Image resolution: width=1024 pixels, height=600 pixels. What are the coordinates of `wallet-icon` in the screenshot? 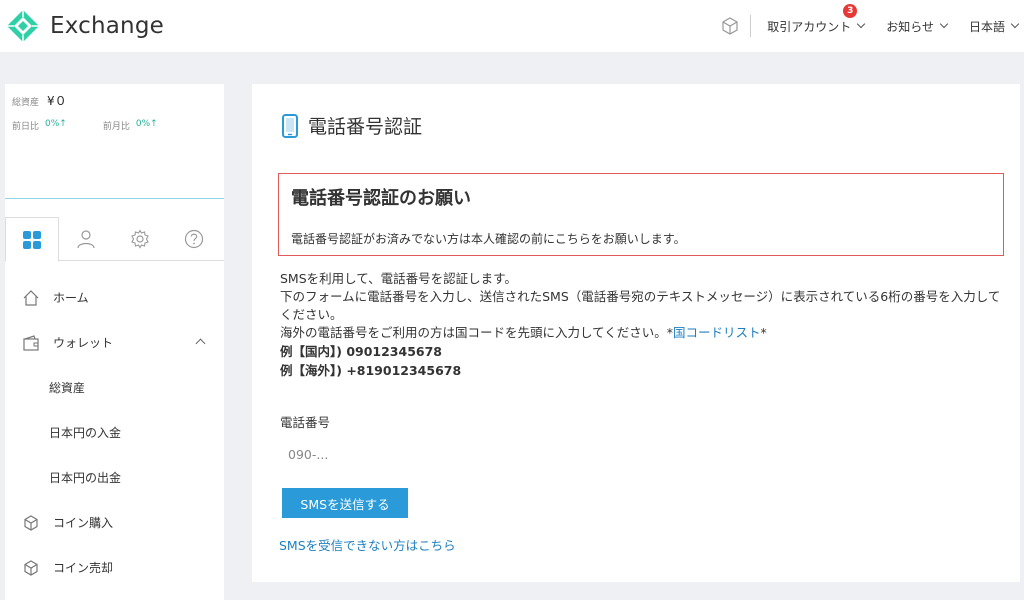 It's located at (31, 343).